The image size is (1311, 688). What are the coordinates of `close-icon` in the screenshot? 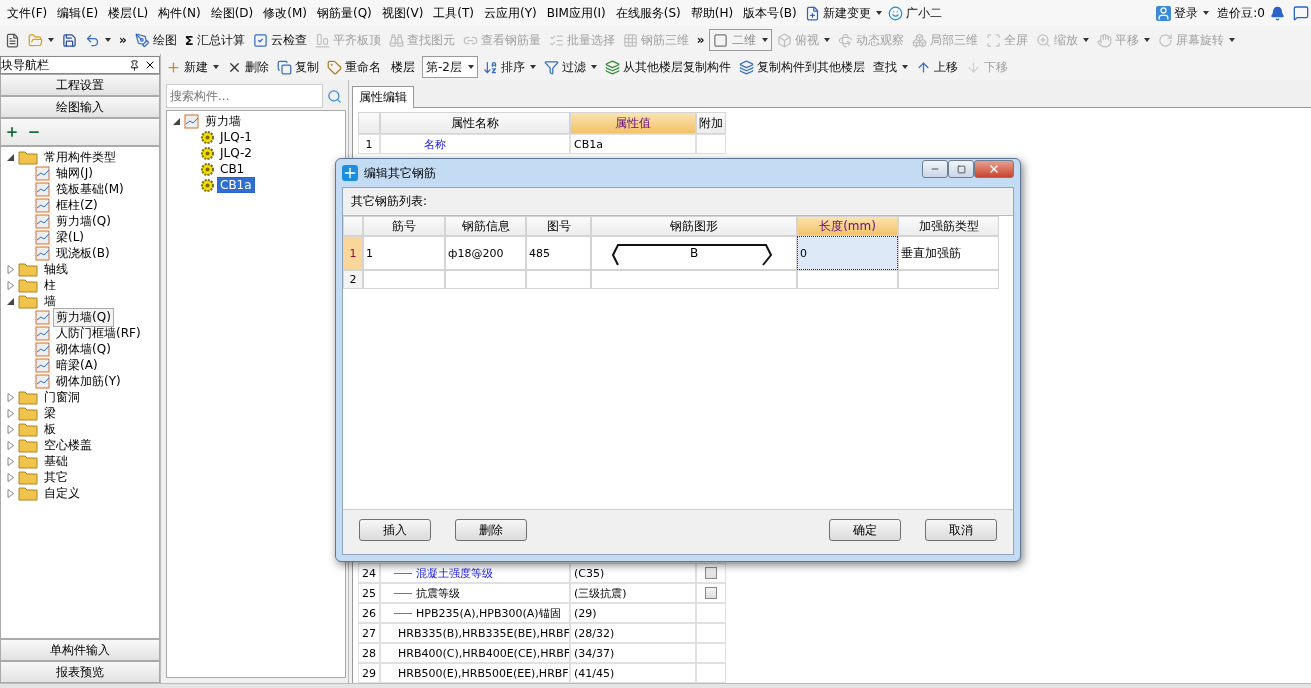 It's located at (150, 65).